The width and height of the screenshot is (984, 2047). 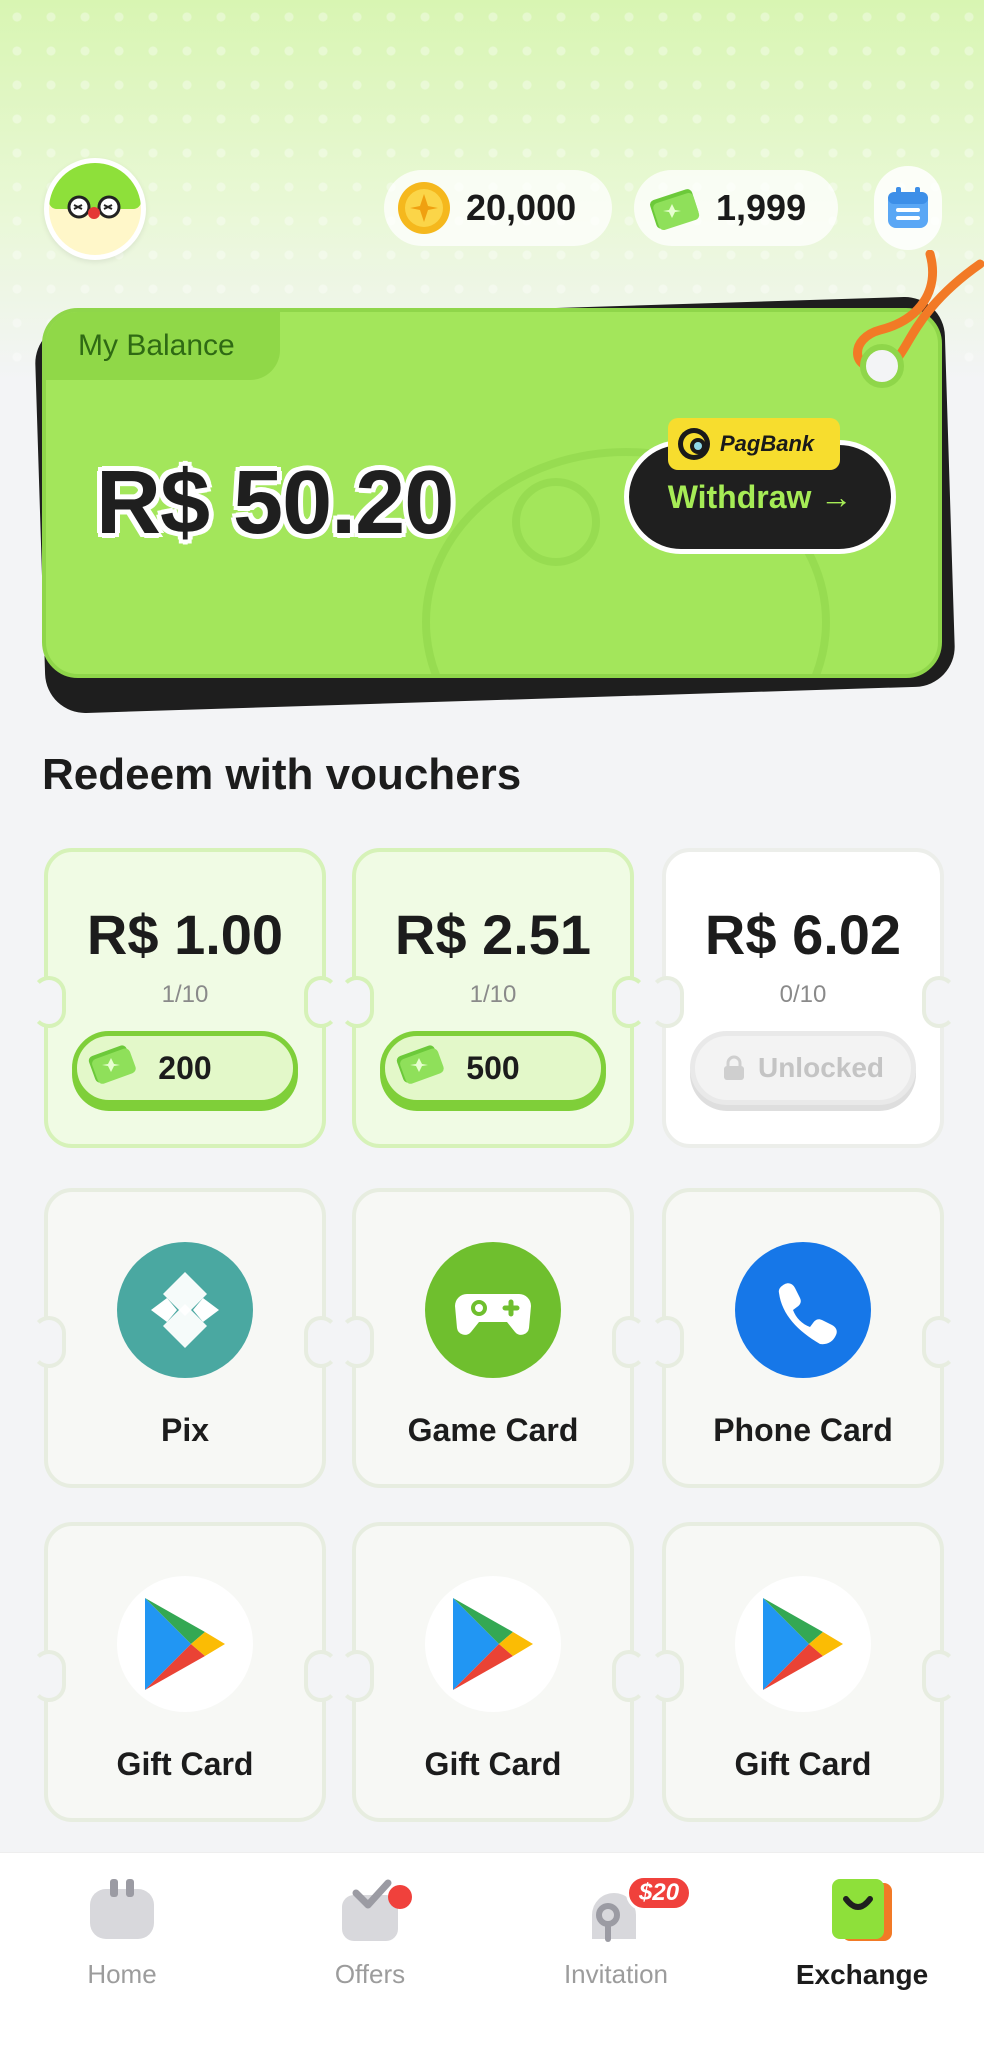 What do you see at coordinates (862, 1974) in the screenshot?
I see `nav-label: Exchange` at bounding box center [862, 1974].